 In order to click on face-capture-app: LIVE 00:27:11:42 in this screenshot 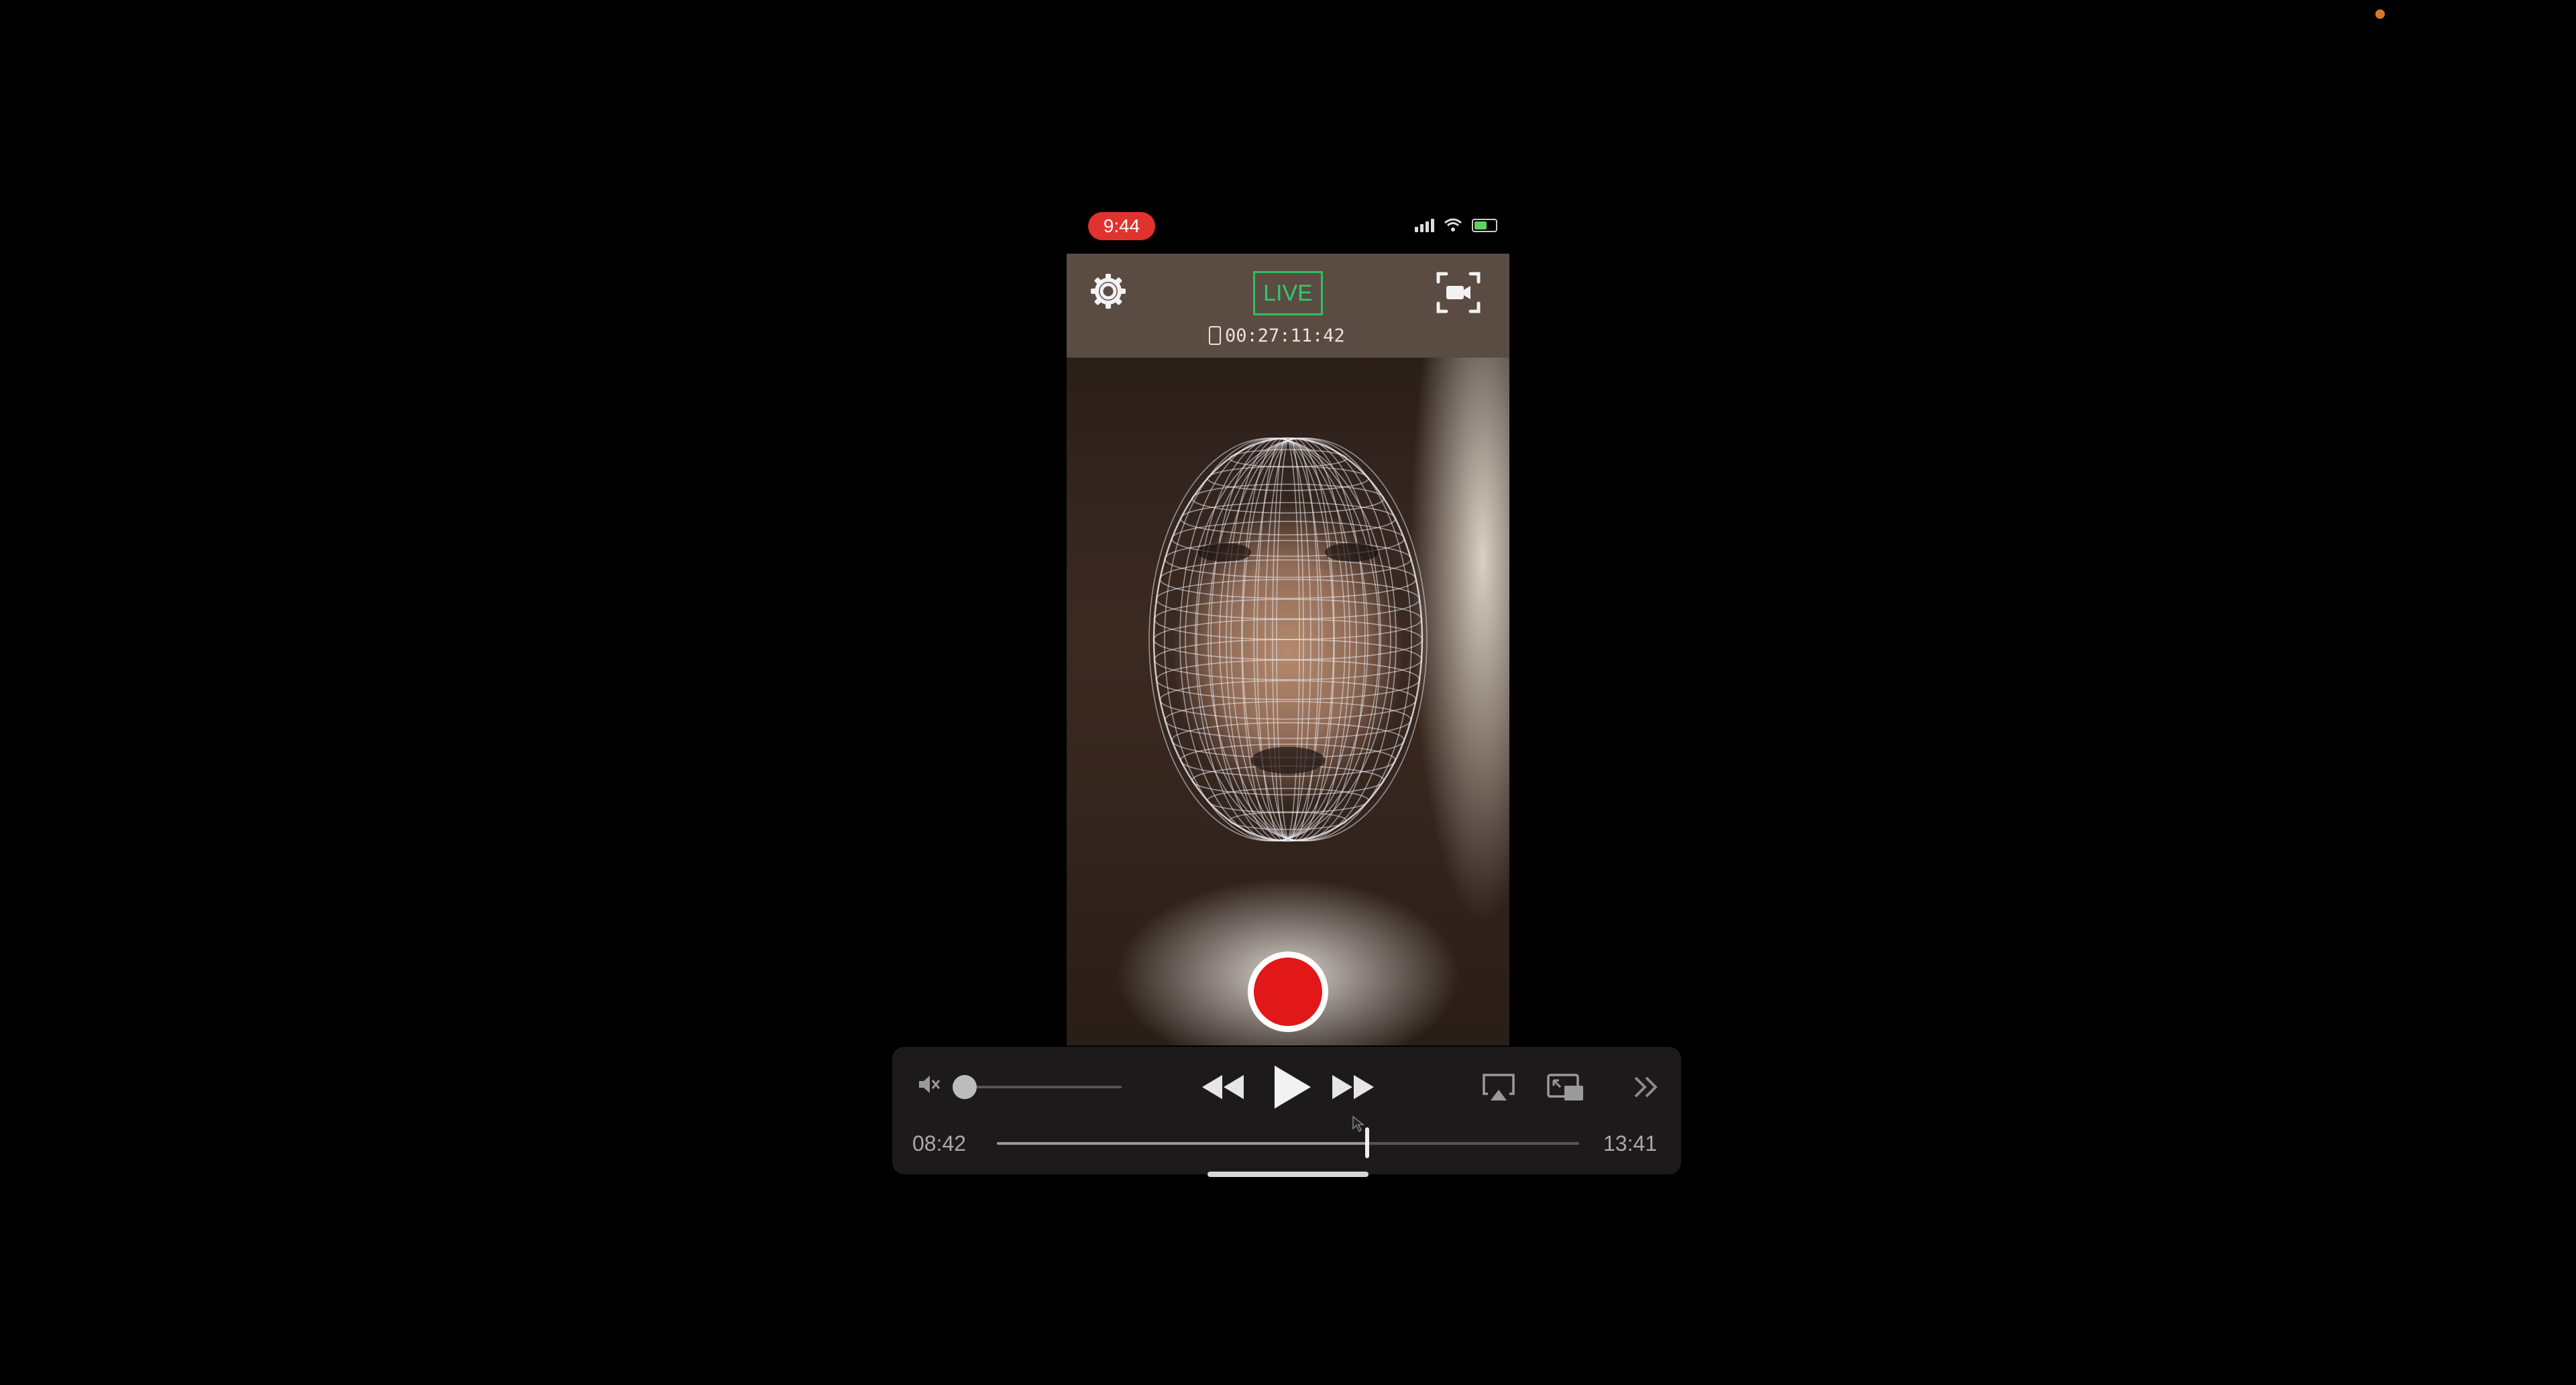, I will do `click(1288, 649)`.